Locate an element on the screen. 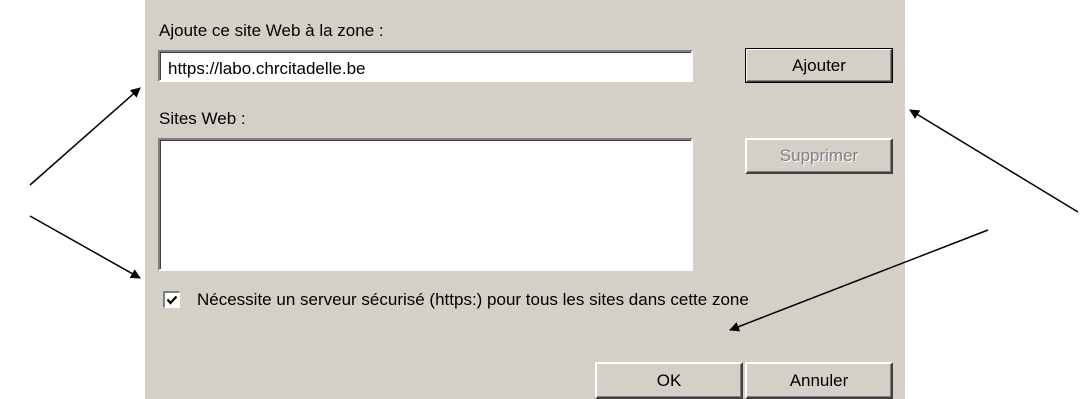  arrow-to-url-input is located at coordinates (85, 136).